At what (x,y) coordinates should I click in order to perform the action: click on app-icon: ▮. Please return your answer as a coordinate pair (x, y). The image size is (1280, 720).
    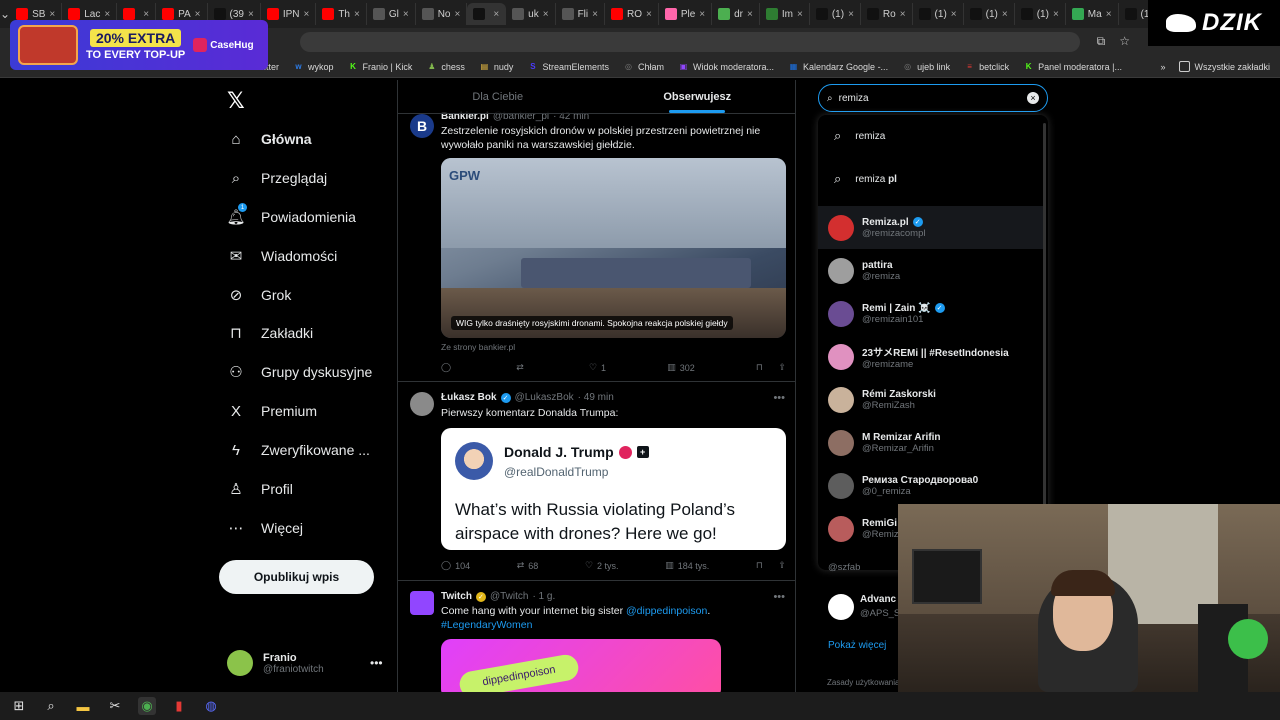
    Looking at the image, I should click on (179, 706).